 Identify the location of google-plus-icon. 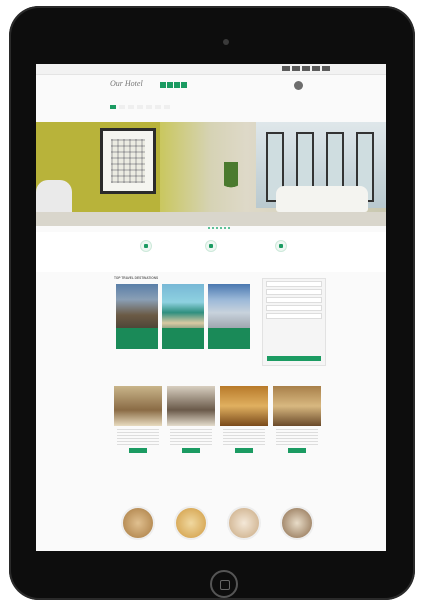
(306, 68).